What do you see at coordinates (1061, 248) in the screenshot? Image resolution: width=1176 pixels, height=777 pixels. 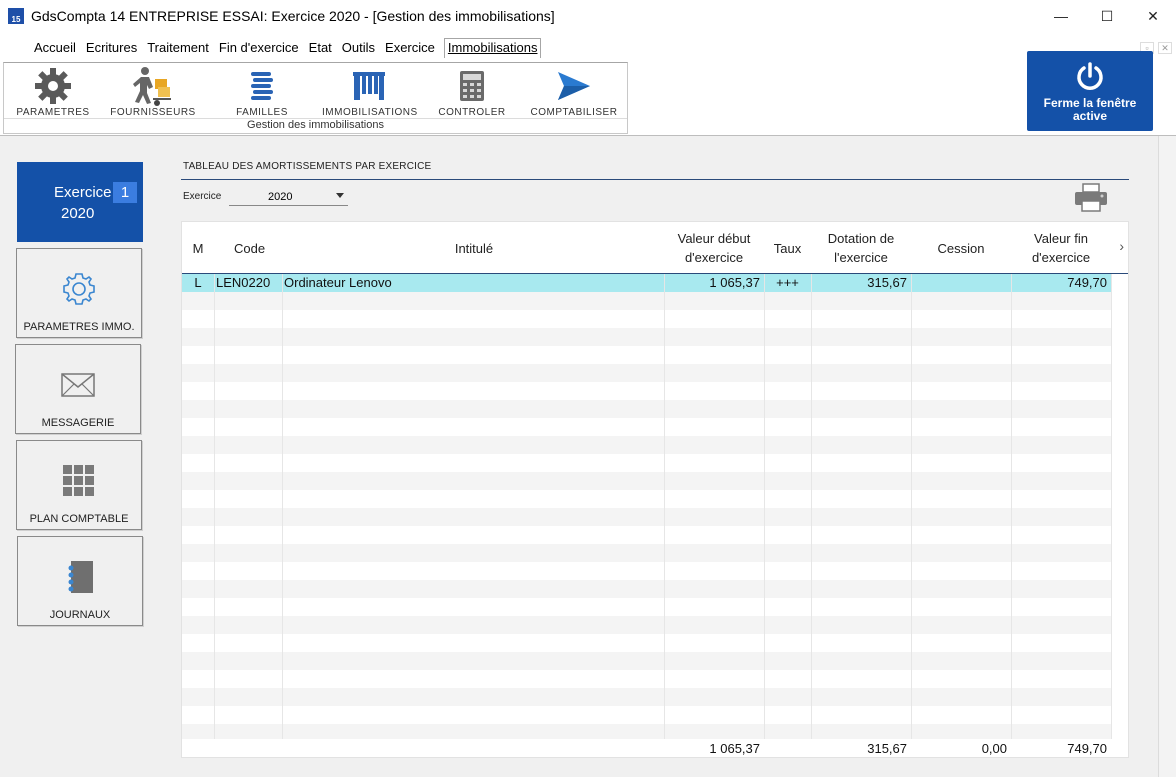 I see `col-valeur-fin-header: Valeur fin d'exercice` at bounding box center [1061, 248].